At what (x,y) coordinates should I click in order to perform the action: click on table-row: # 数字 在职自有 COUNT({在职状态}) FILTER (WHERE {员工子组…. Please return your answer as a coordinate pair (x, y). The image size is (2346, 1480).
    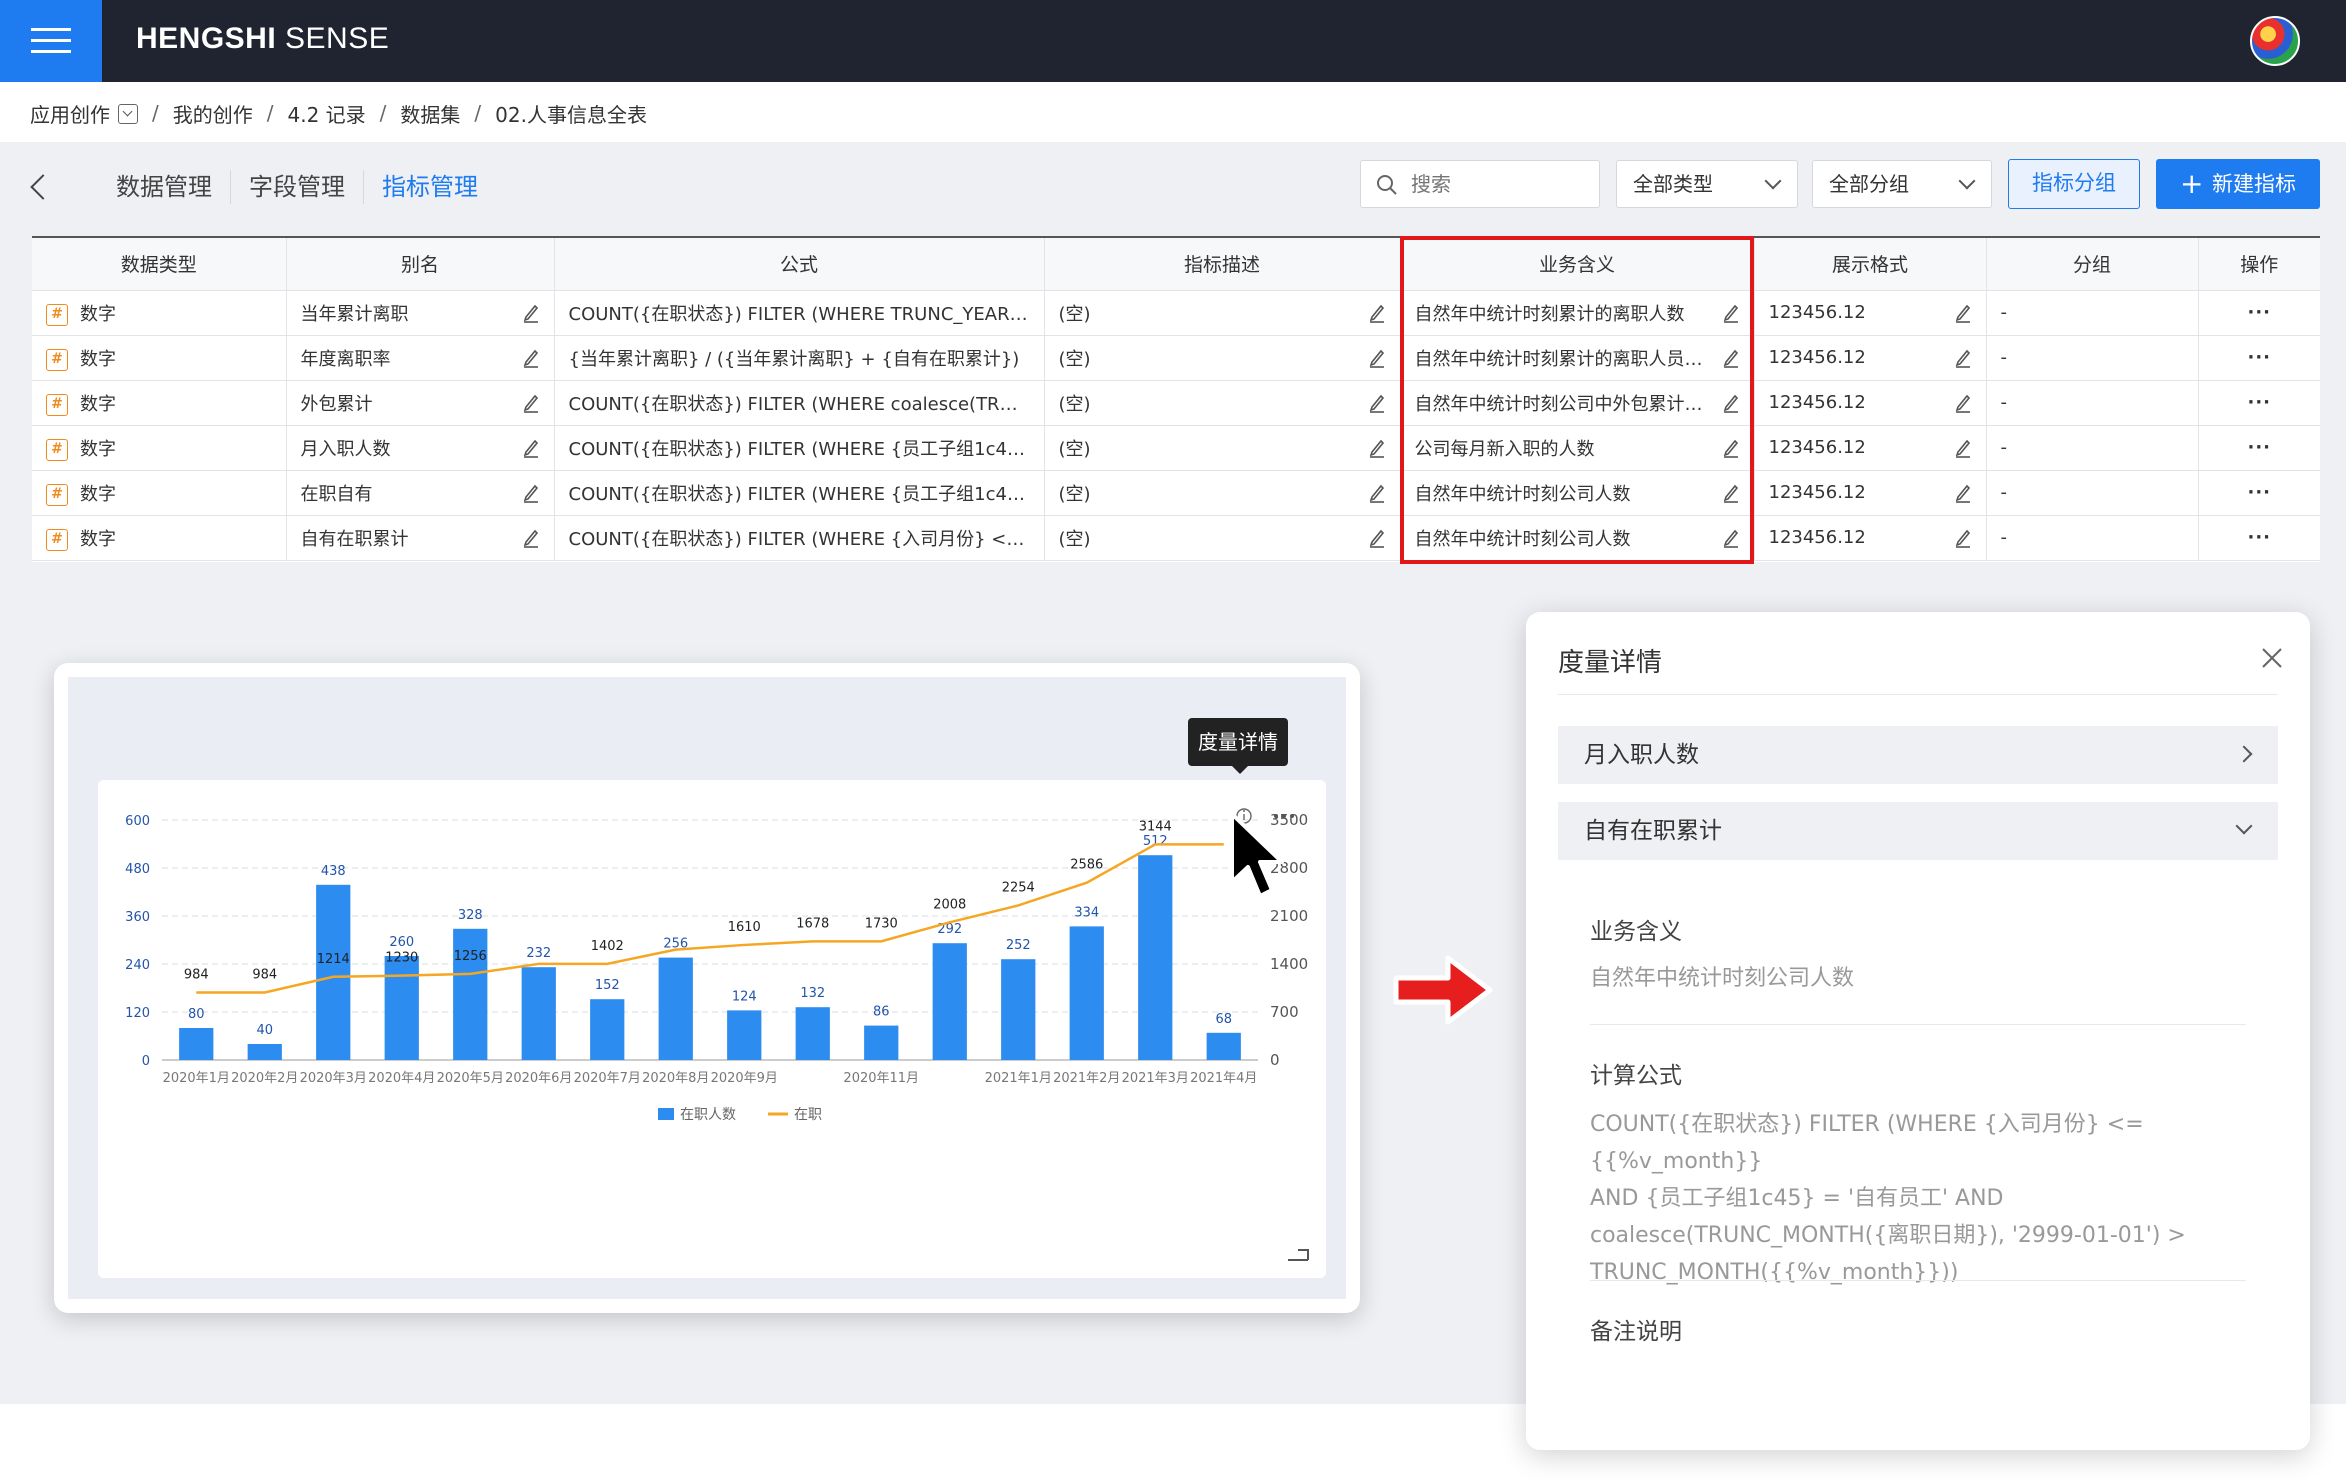
    Looking at the image, I should click on (1176, 493).